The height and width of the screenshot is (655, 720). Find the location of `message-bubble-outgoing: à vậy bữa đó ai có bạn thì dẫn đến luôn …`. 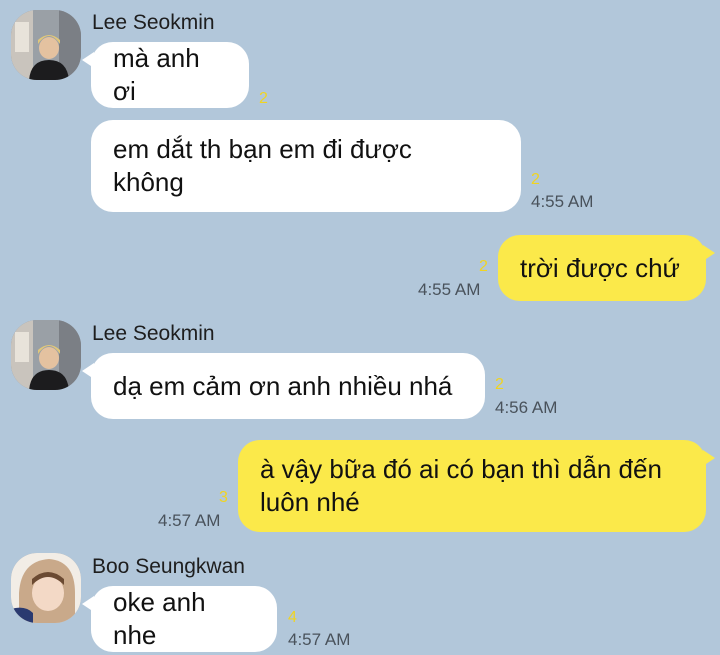

message-bubble-outgoing: à vậy bữa đó ai có bạn thì dẫn đến luôn … is located at coordinates (476, 486).